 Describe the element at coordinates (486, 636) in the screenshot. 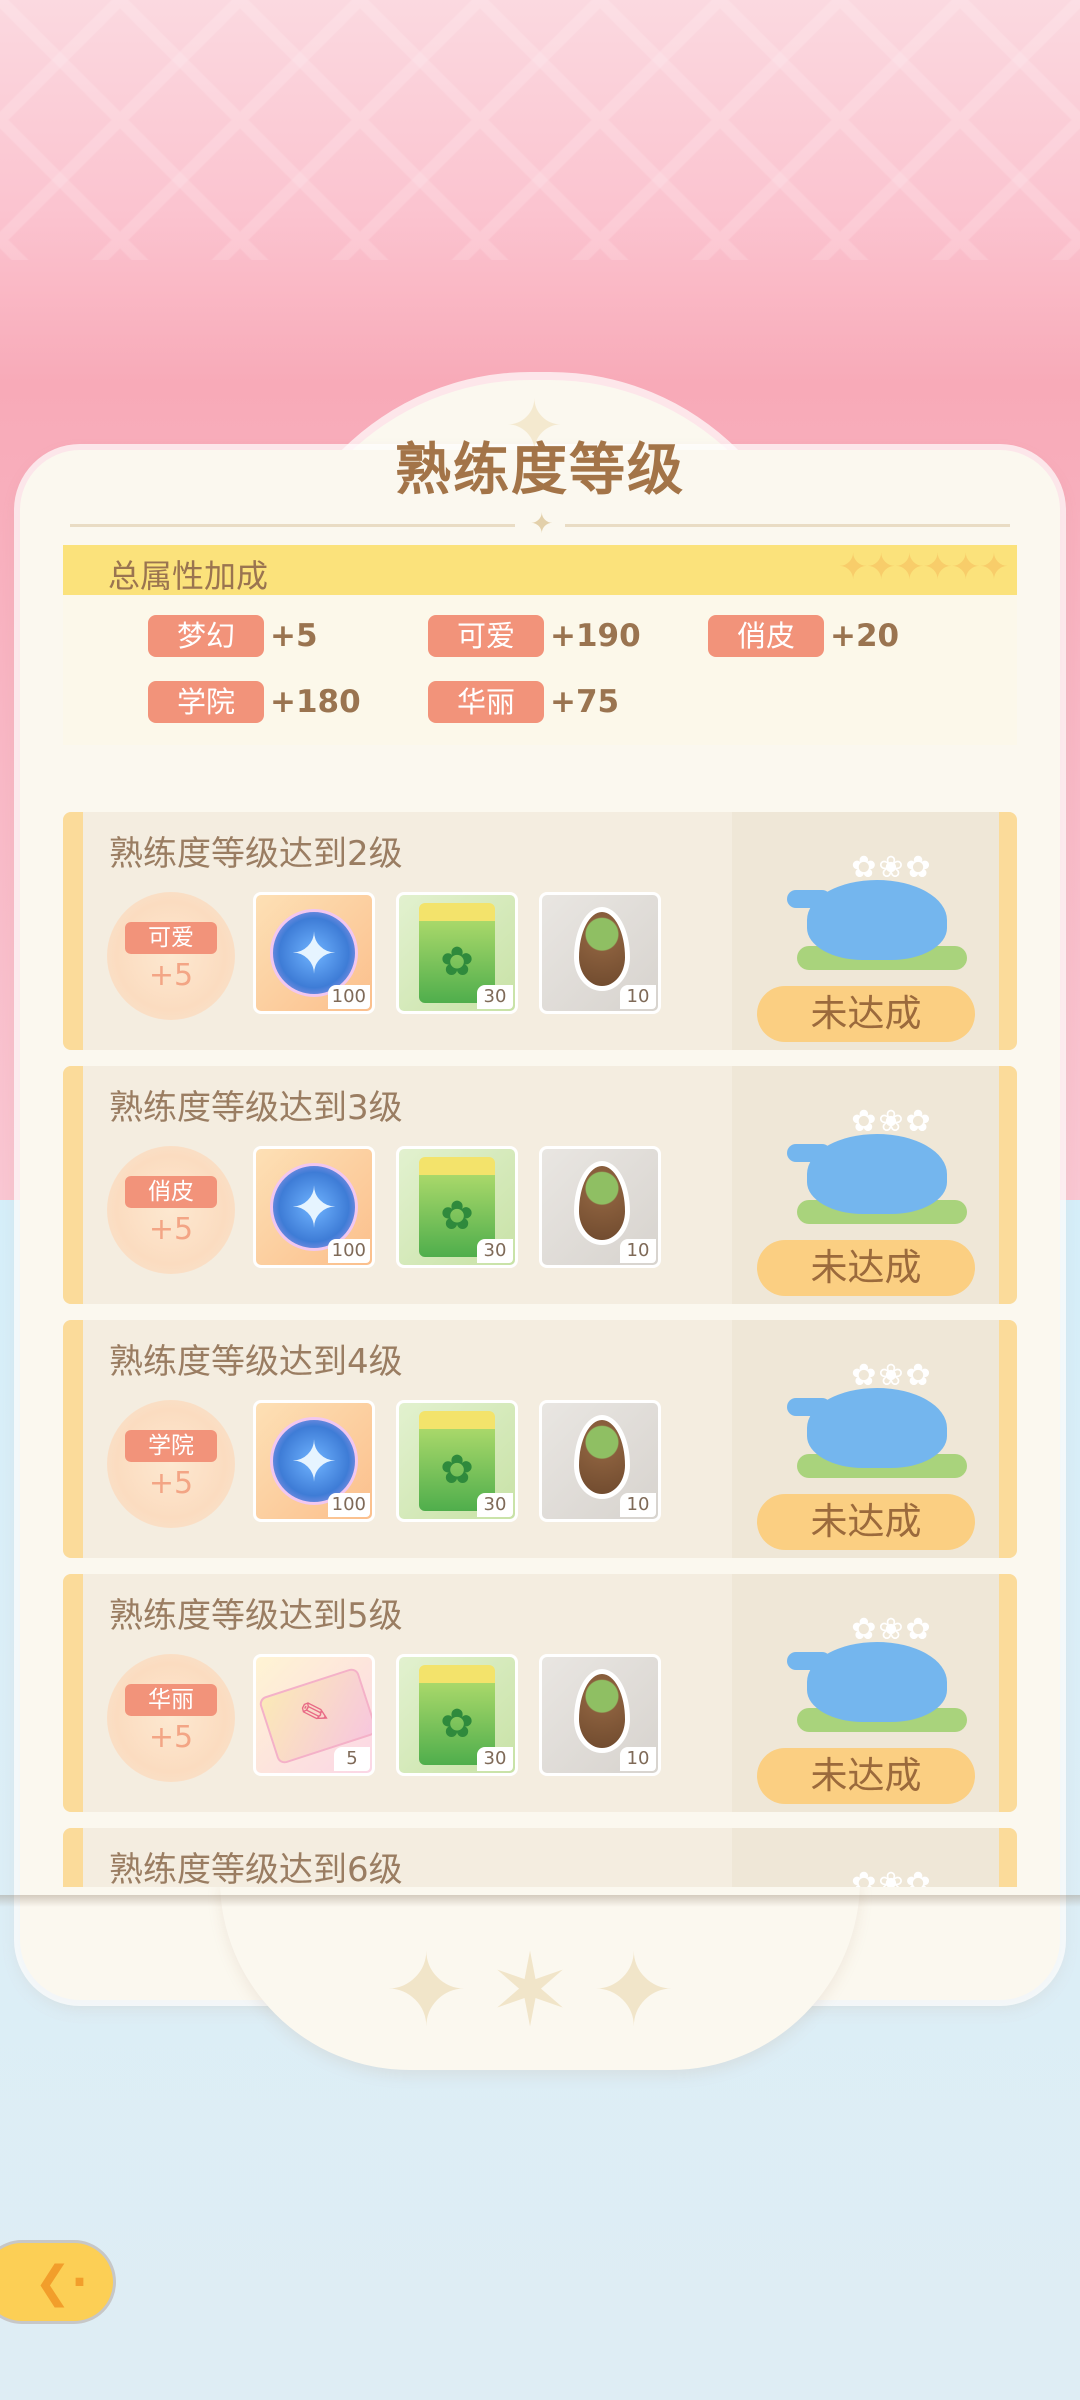

I see `attr-badge: 可爱` at that location.